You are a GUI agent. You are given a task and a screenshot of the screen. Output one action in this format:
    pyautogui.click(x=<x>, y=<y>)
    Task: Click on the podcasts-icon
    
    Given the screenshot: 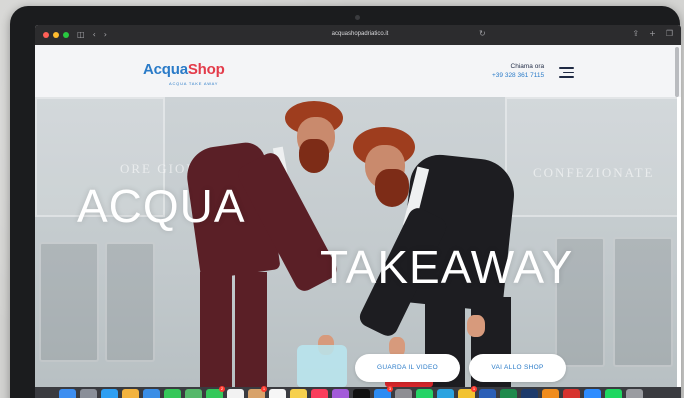 What is the action you would take?
    pyautogui.click(x=340, y=393)
    